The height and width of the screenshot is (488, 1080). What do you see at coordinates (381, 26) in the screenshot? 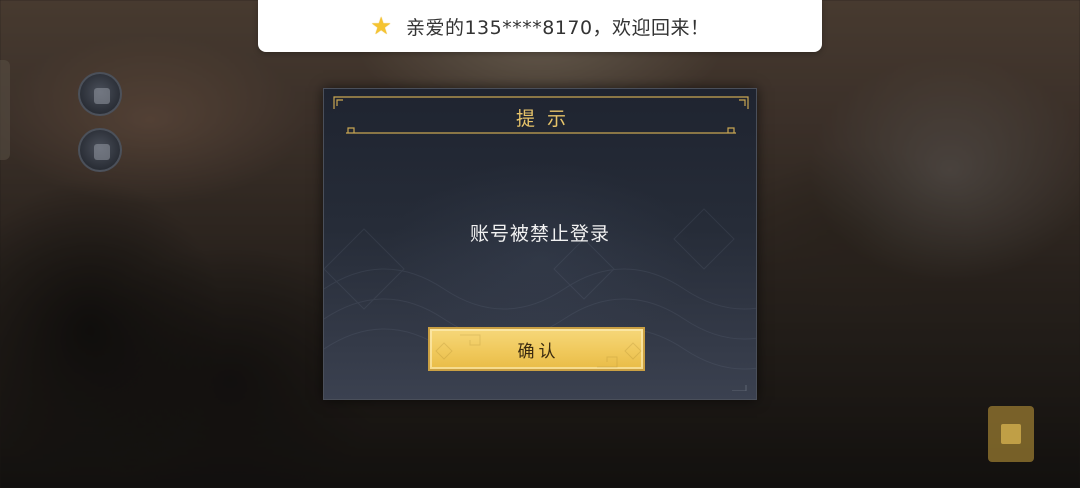
I see `star-icon: ★` at bounding box center [381, 26].